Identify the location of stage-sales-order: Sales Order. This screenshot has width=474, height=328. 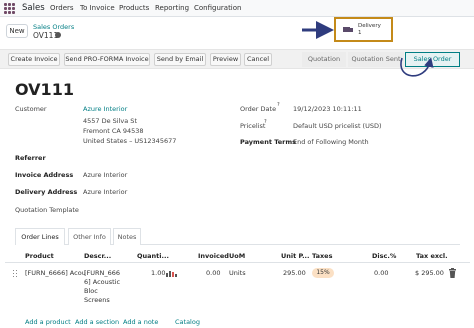
(432, 59).